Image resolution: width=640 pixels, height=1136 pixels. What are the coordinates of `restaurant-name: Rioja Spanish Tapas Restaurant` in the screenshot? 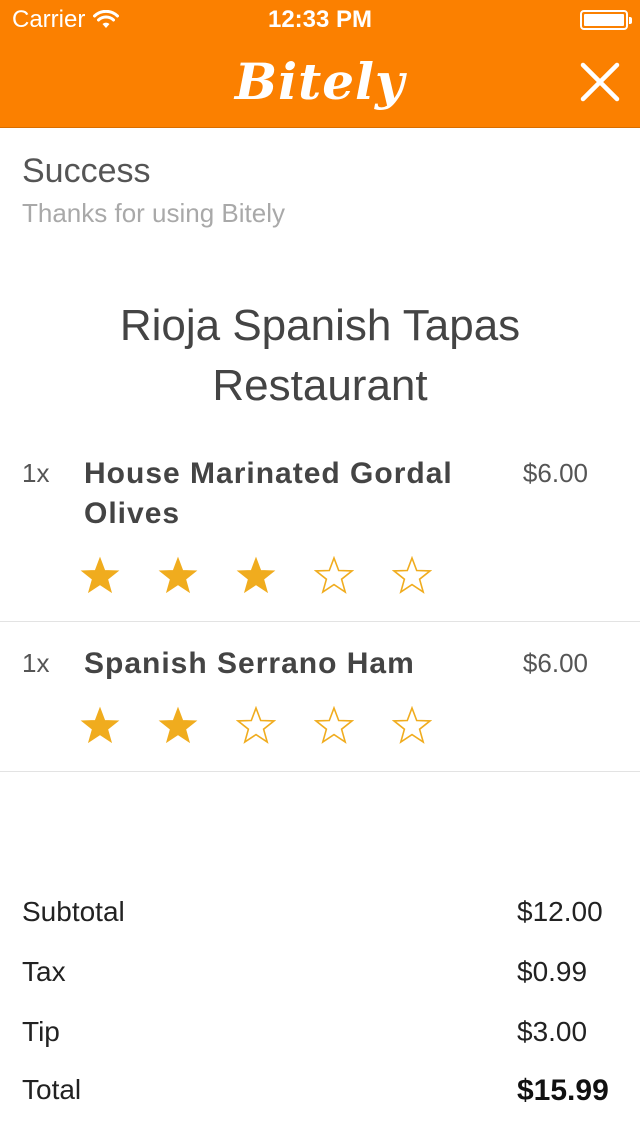 It's located at (320, 355).